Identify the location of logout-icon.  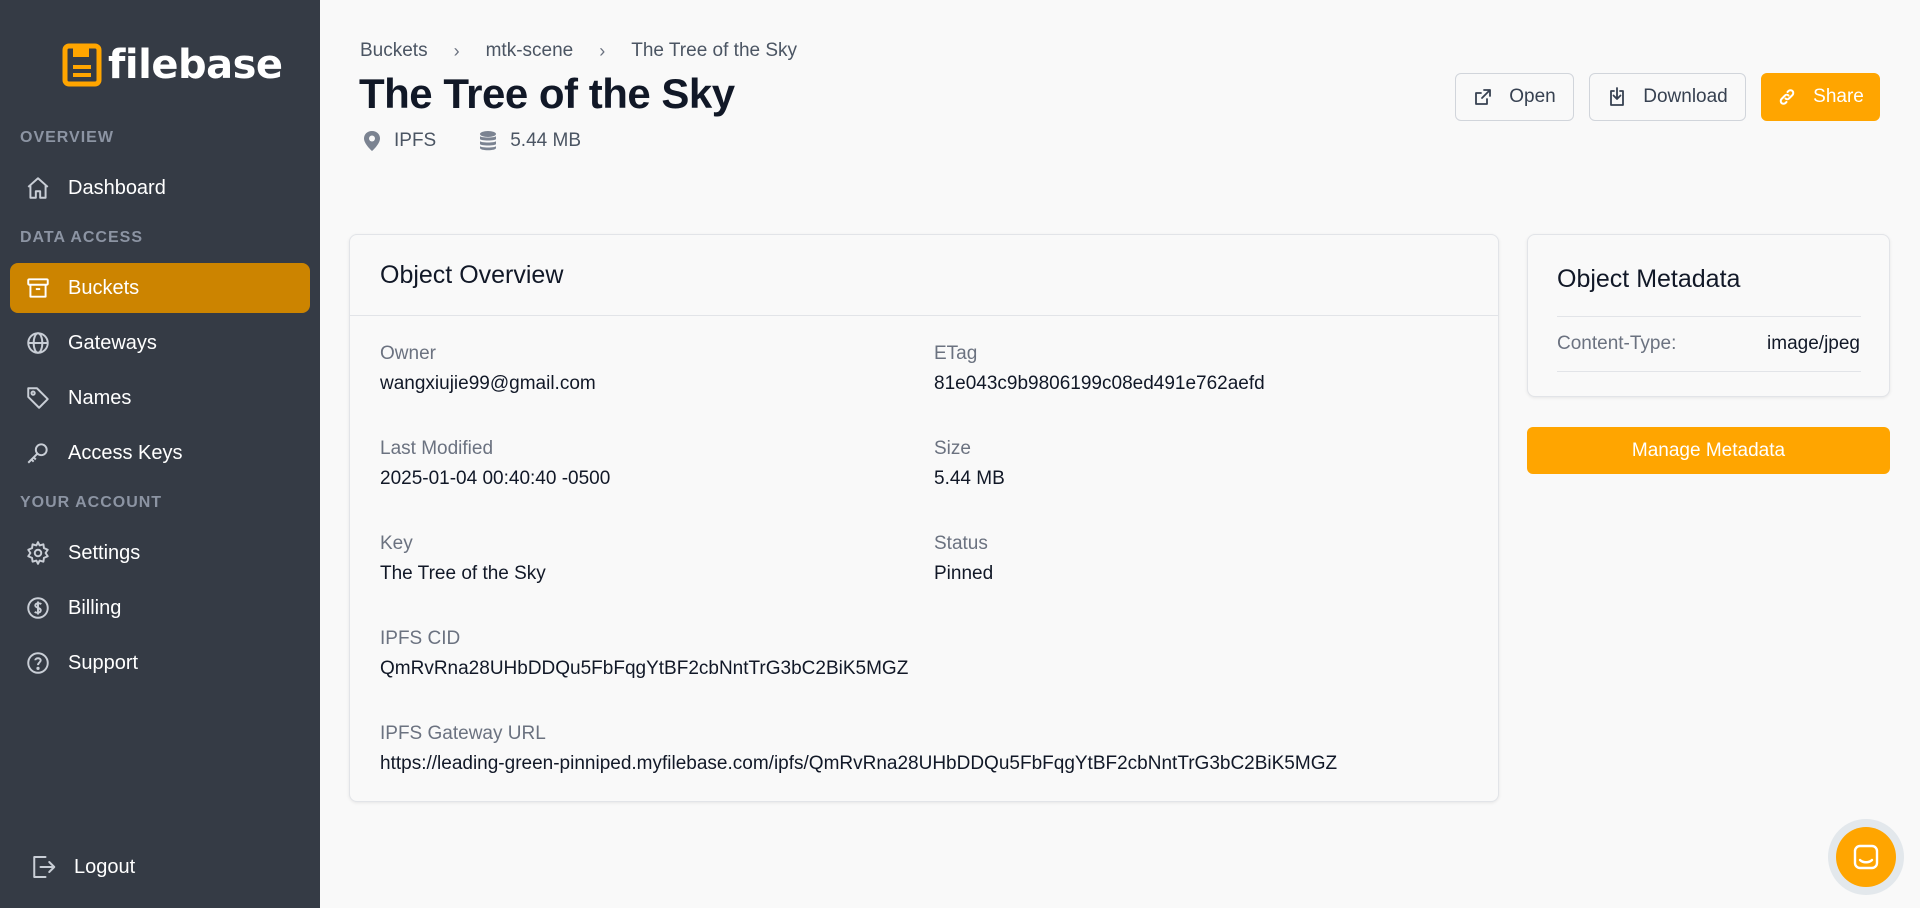
(44, 867).